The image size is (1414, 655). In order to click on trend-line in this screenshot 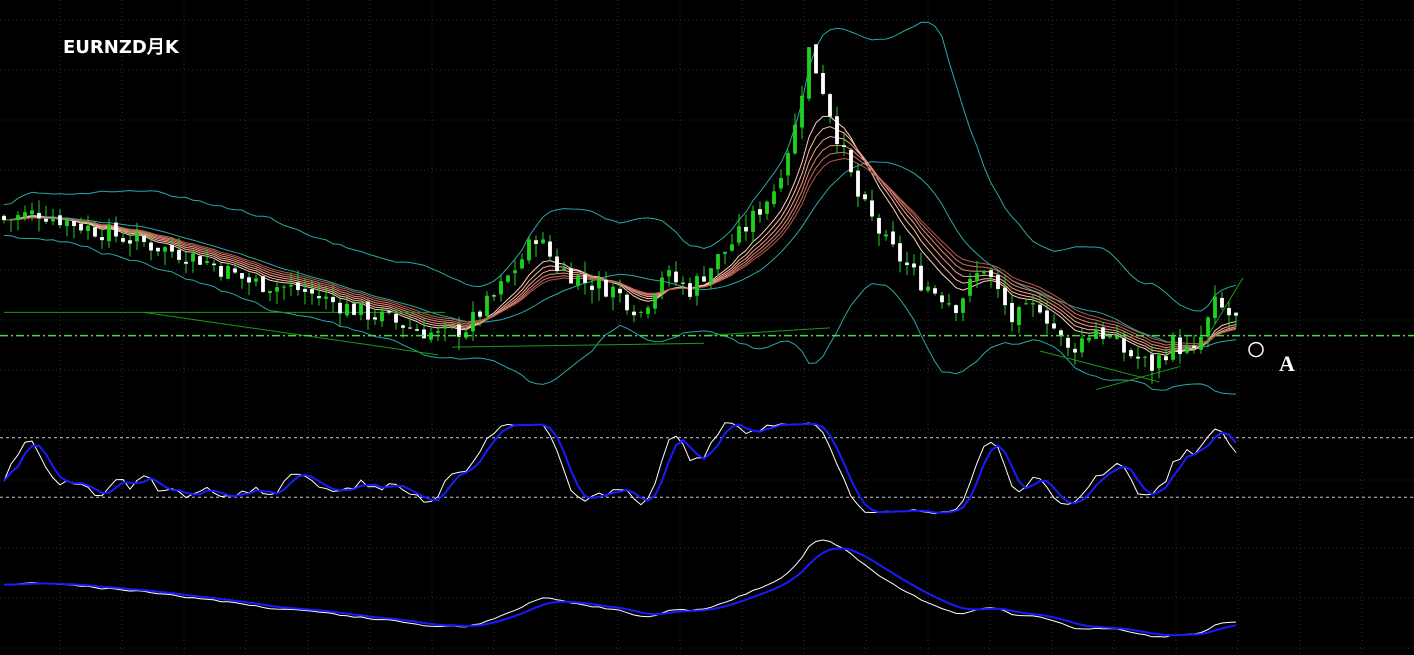, I will do `click(767, 332)`.